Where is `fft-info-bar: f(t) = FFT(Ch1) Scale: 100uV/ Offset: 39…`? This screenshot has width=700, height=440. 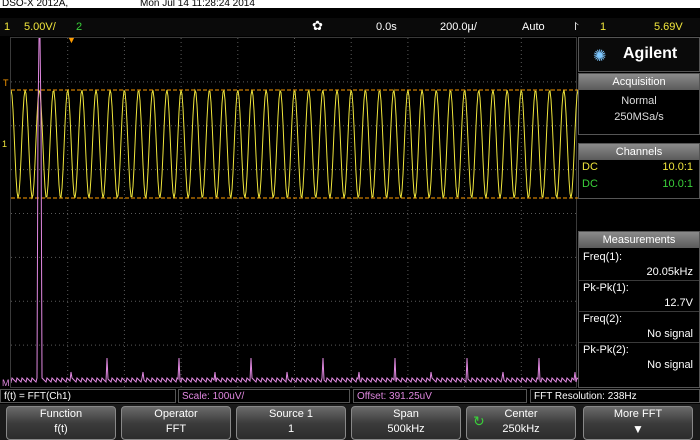
fft-info-bar: f(t) = FFT(Ch1) Scale: 100uV/ Offset: 39… is located at coordinates (350, 396).